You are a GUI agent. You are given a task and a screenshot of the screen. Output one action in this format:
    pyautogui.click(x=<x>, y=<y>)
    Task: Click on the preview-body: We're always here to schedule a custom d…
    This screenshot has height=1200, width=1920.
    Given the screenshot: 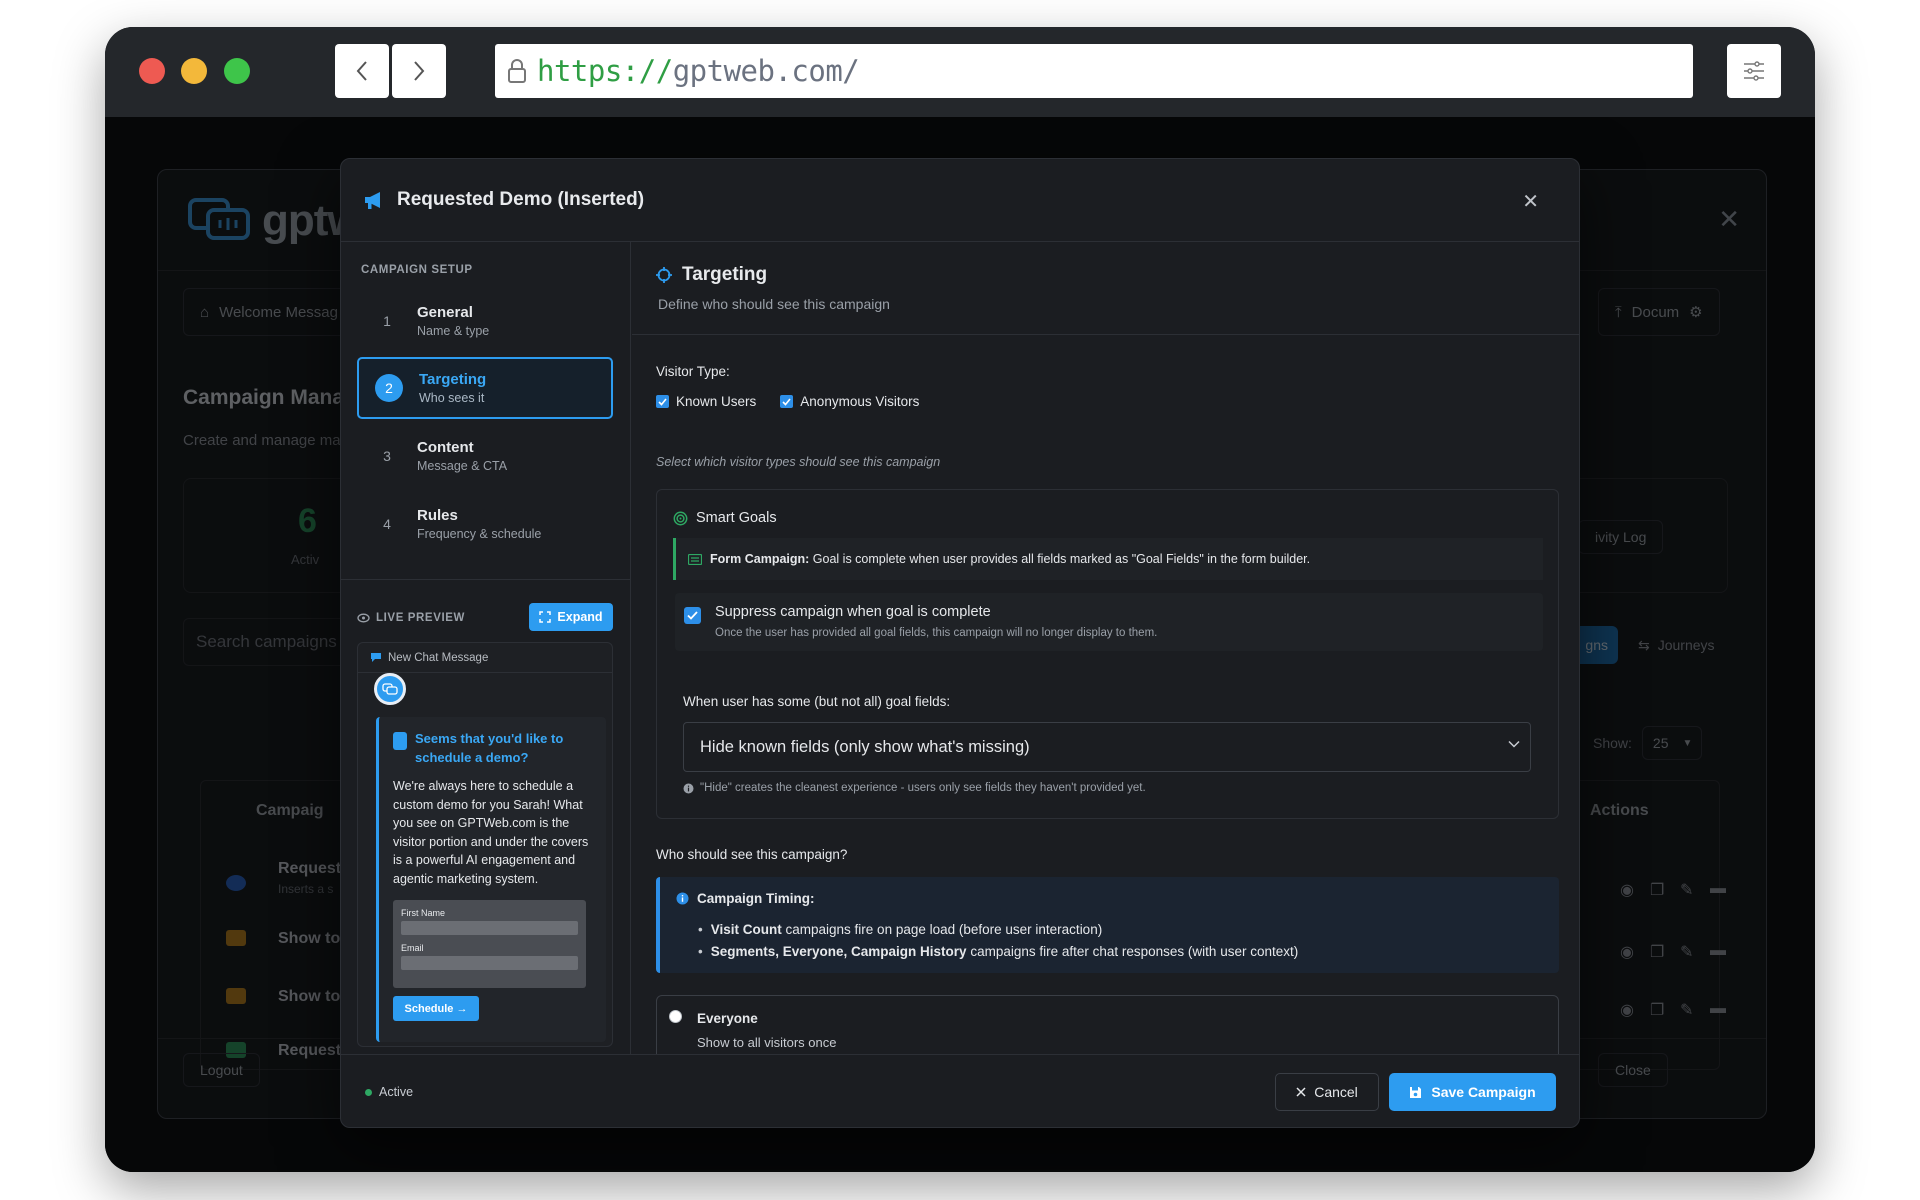 What is the action you would take?
    pyautogui.click(x=491, y=832)
    